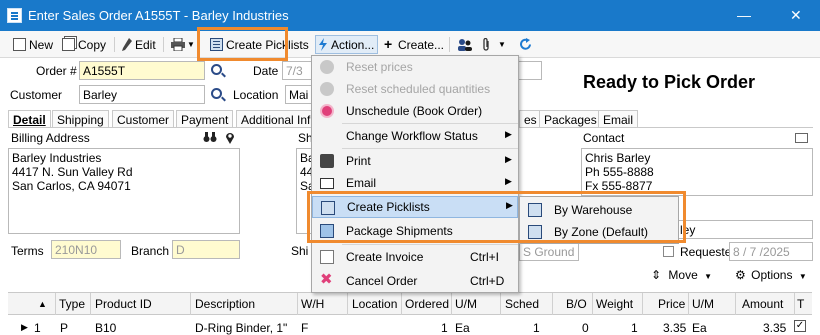  Describe the element at coordinates (415, 257) in the screenshot. I see `menu-item-create-invoice: Create Invoice Ctrl+I` at that location.